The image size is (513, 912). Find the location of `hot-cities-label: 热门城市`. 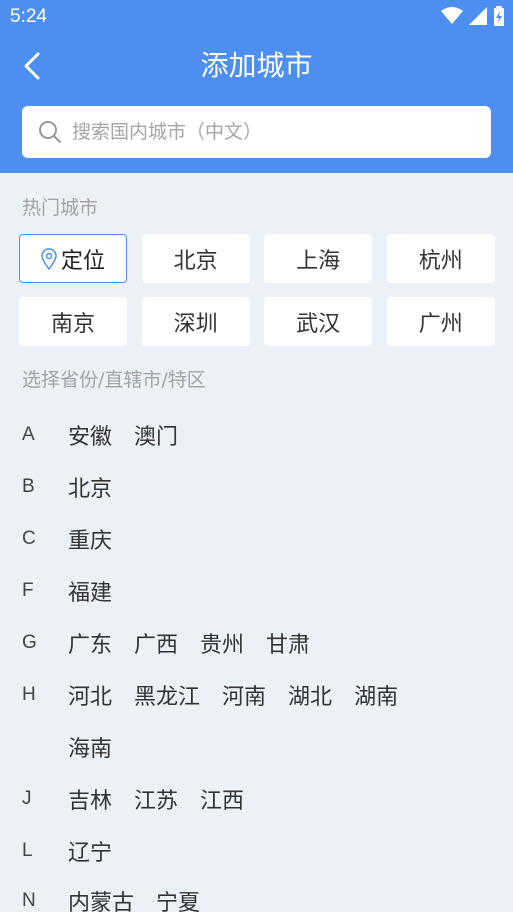

hot-cities-label: 热门城市 is located at coordinates (60, 208).